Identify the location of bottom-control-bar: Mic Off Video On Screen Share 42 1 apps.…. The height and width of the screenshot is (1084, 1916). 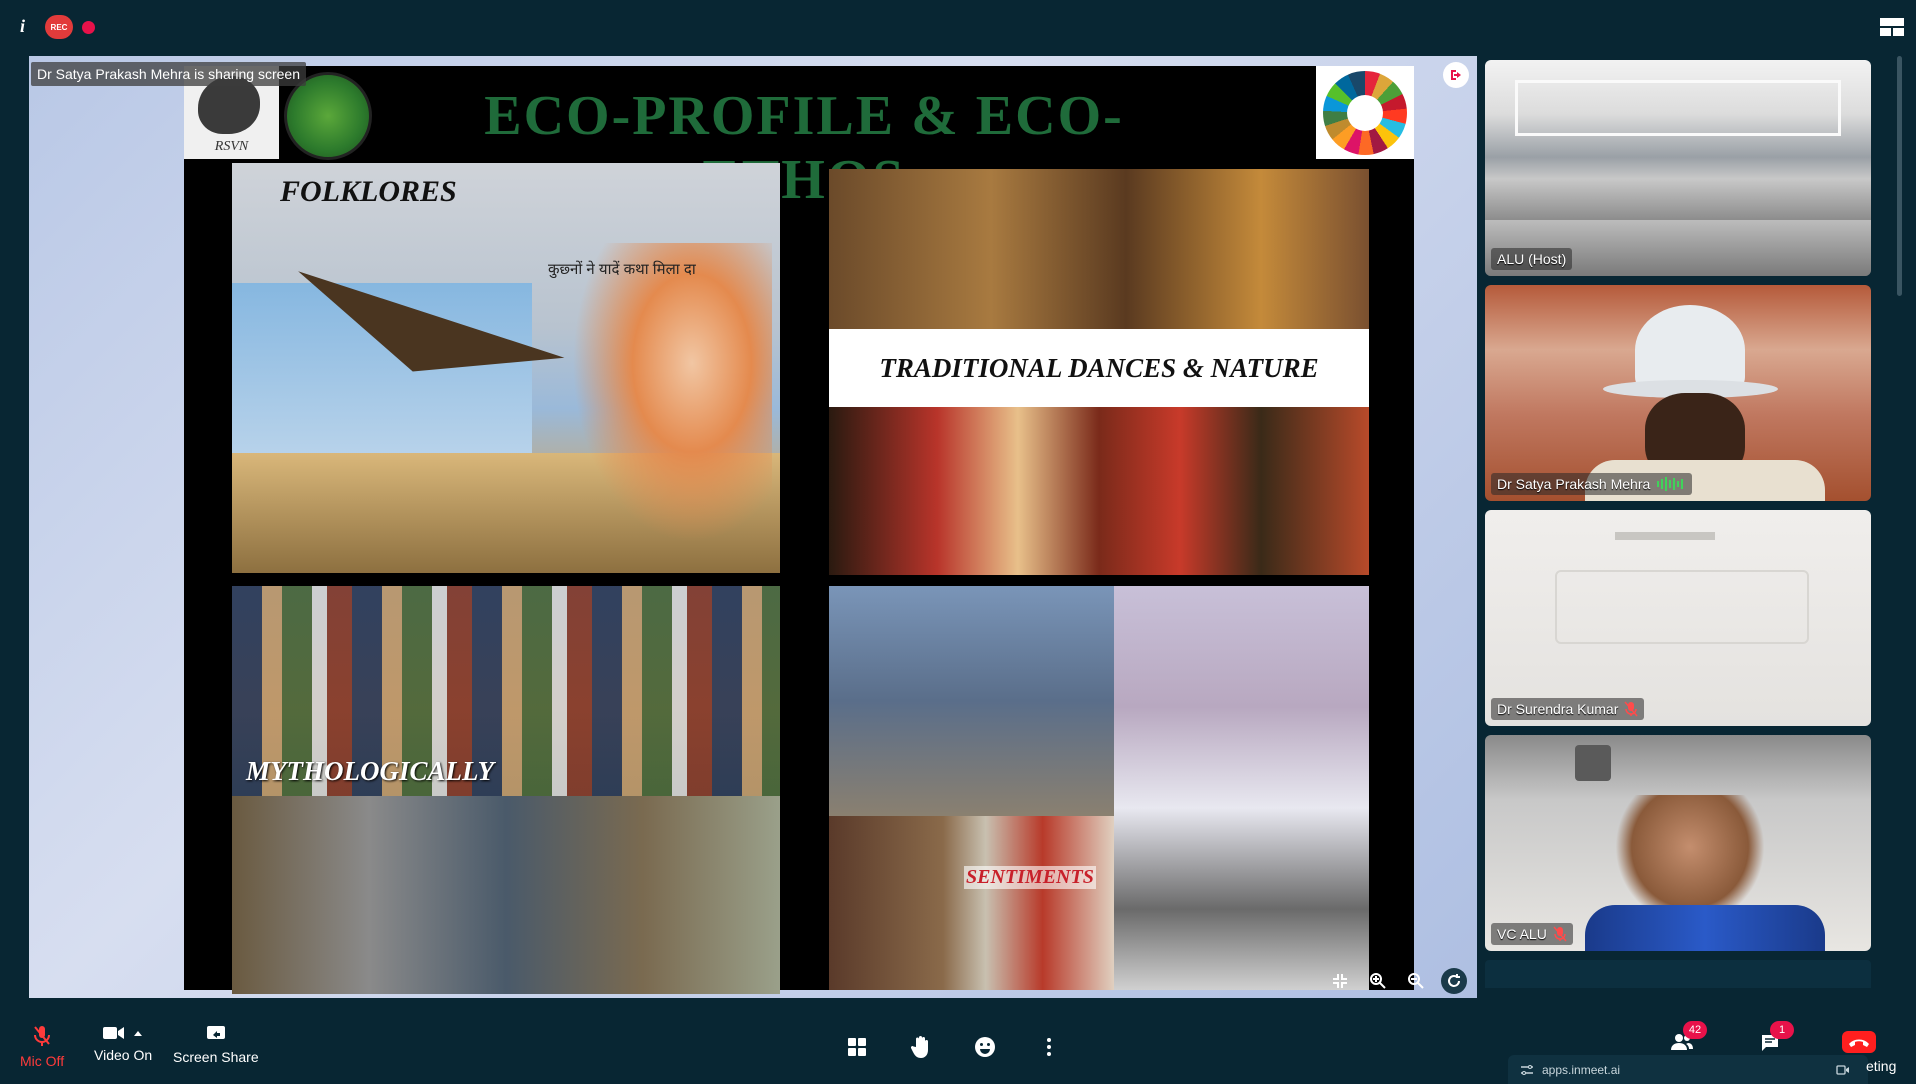
(958, 1044).